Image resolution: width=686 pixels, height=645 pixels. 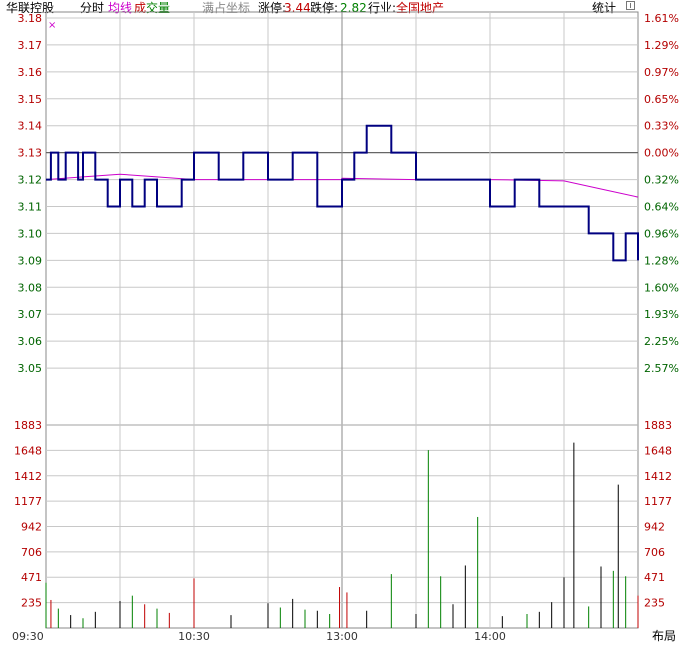 What do you see at coordinates (661, 18) in the screenshot?
I see `percent-tick-label: 1.61%` at bounding box center [661, 18].